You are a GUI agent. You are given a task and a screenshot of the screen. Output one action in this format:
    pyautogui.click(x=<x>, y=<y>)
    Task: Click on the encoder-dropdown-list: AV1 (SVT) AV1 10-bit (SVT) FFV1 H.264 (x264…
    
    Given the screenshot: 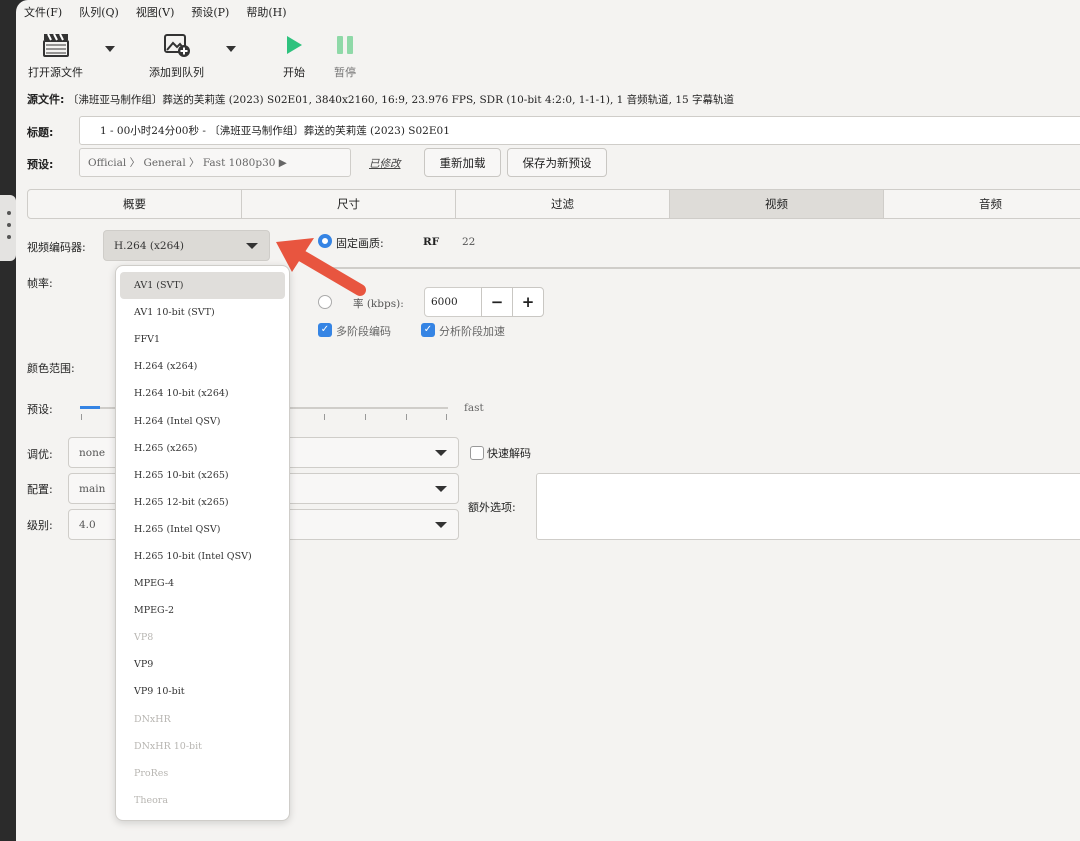 What is the action you would take?
    pyautogui.click(x=202, y=543)
    